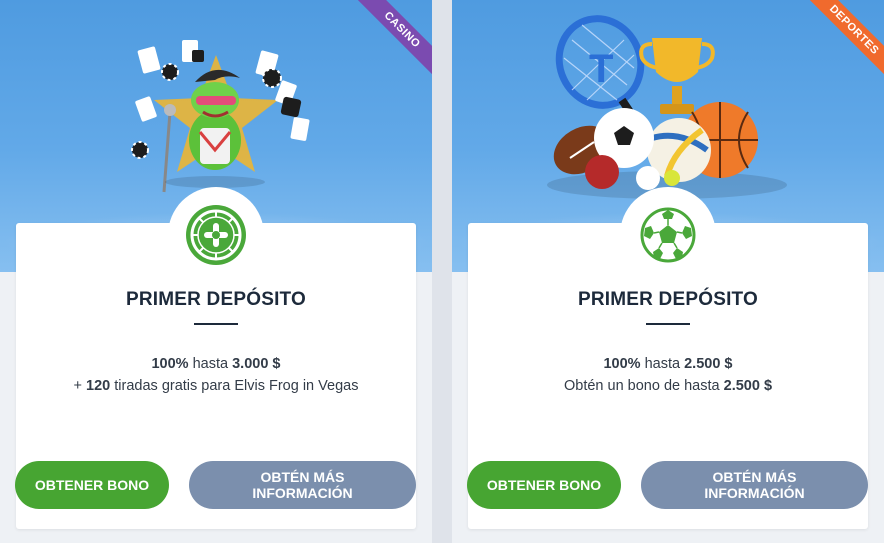 This screenshot has width=884, height=543. I want to click on sports-get-bonus-button: OBTENER BONO, so click(544, 485).